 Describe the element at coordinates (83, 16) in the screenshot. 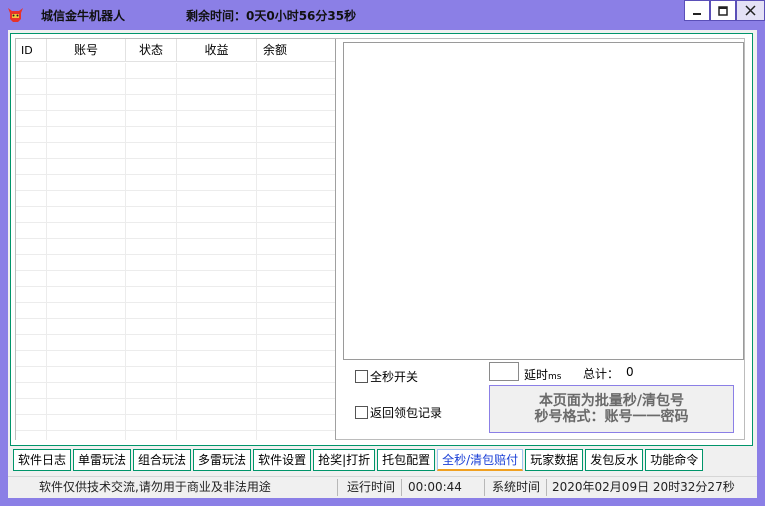

I see `window-title: 城信金牛机器人` at that location.